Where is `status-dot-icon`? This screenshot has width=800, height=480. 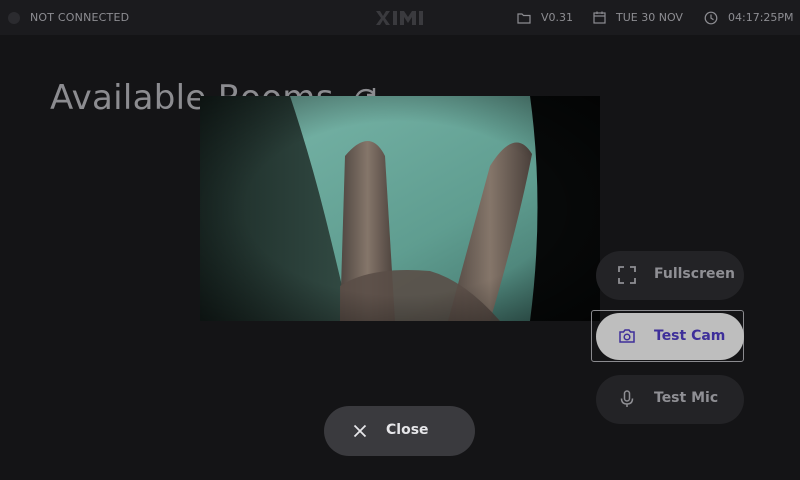 status-dot-icon is located at coordinates (14, 17).